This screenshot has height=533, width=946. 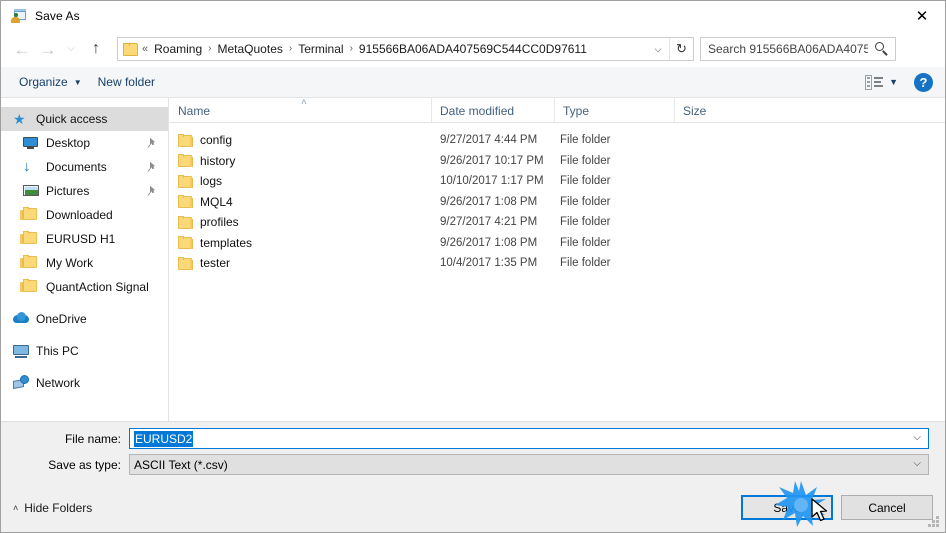 What do you see at coordinates (205, 202) in the screenshot?
I see `file-name-cell: MQL4` at bounding box center [205, 202].